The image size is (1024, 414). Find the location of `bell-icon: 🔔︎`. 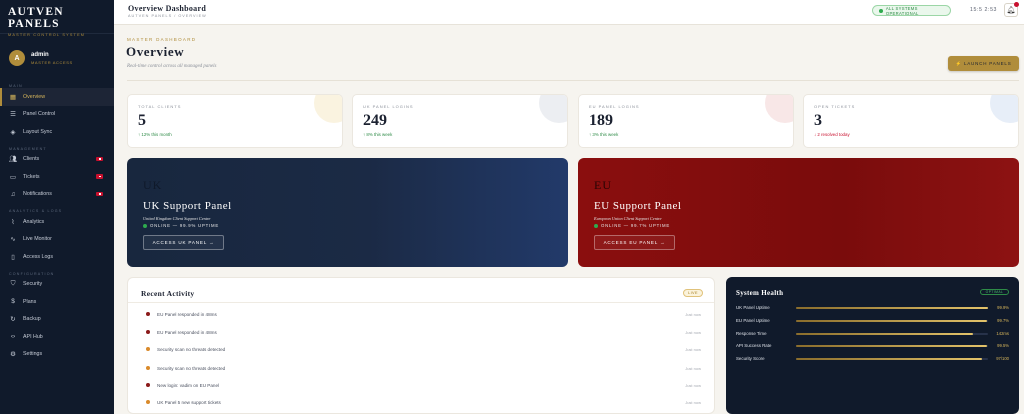

bell-icon: 🔔︎ is located at coordinates (1011, 10).